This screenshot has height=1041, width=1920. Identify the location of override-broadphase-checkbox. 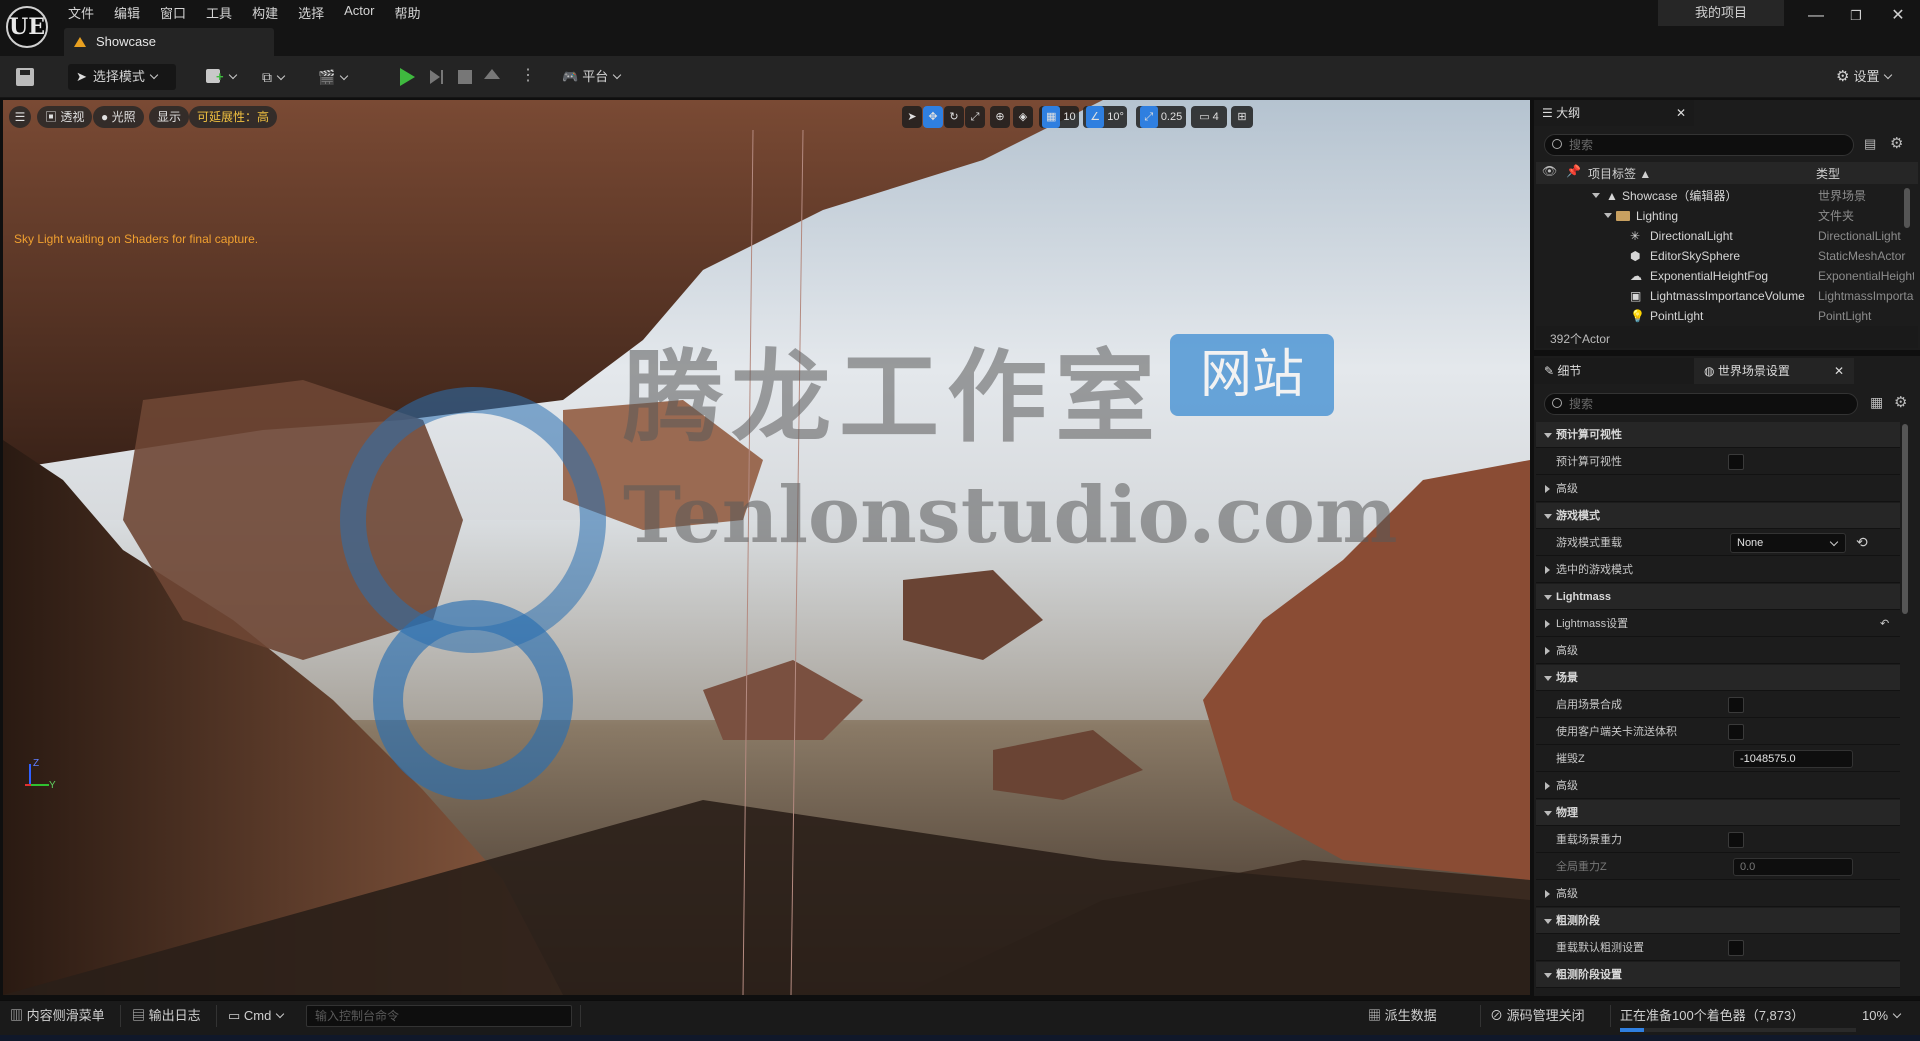
(1736, 948).